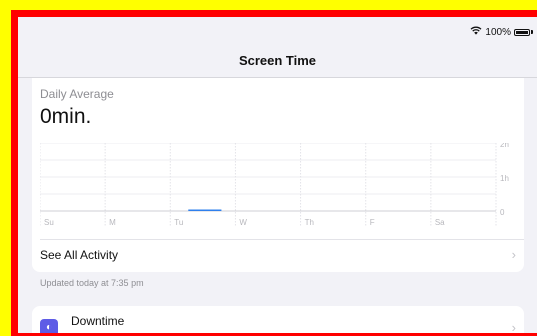 Image resolution: width=537 pixels, height=336 pixels. I want to click on wifi-icon, so click(476, 32).